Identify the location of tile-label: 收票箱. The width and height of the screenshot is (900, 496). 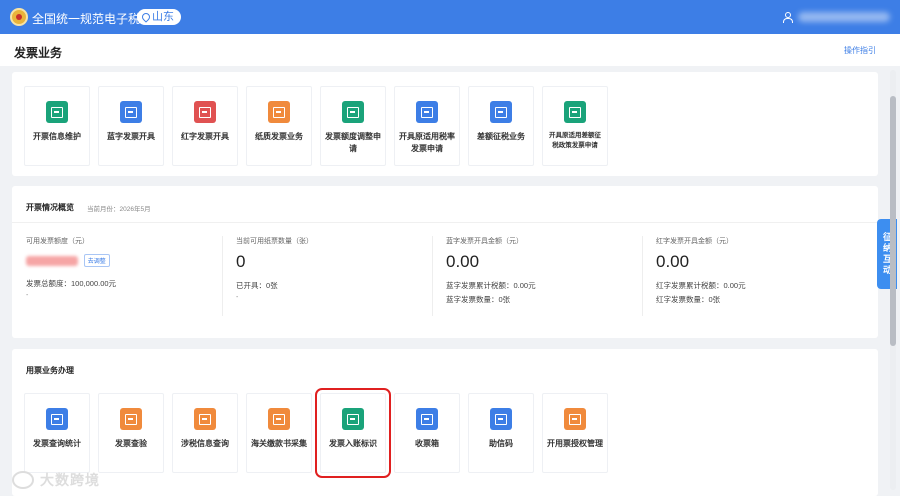
(427, 443).